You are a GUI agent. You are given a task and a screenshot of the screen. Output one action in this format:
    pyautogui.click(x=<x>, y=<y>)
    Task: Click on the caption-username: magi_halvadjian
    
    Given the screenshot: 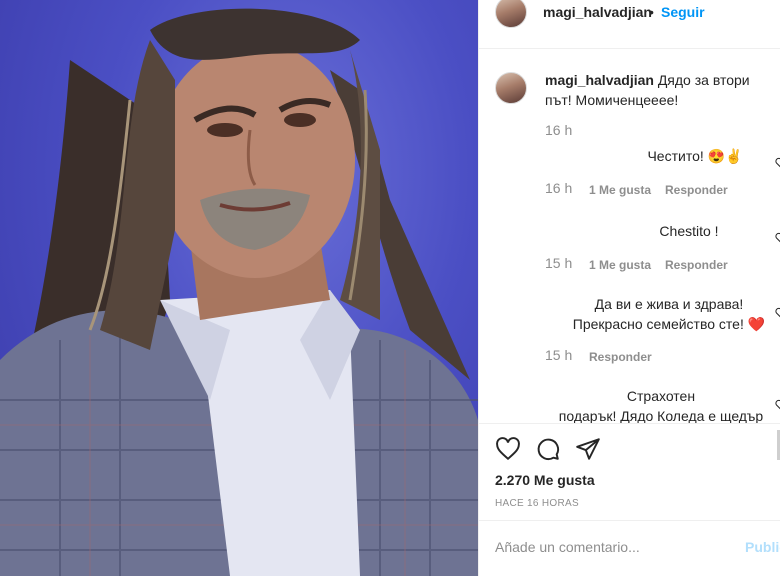 What is the action you would take?
    pyautogui.click(x=599, y=80)
    